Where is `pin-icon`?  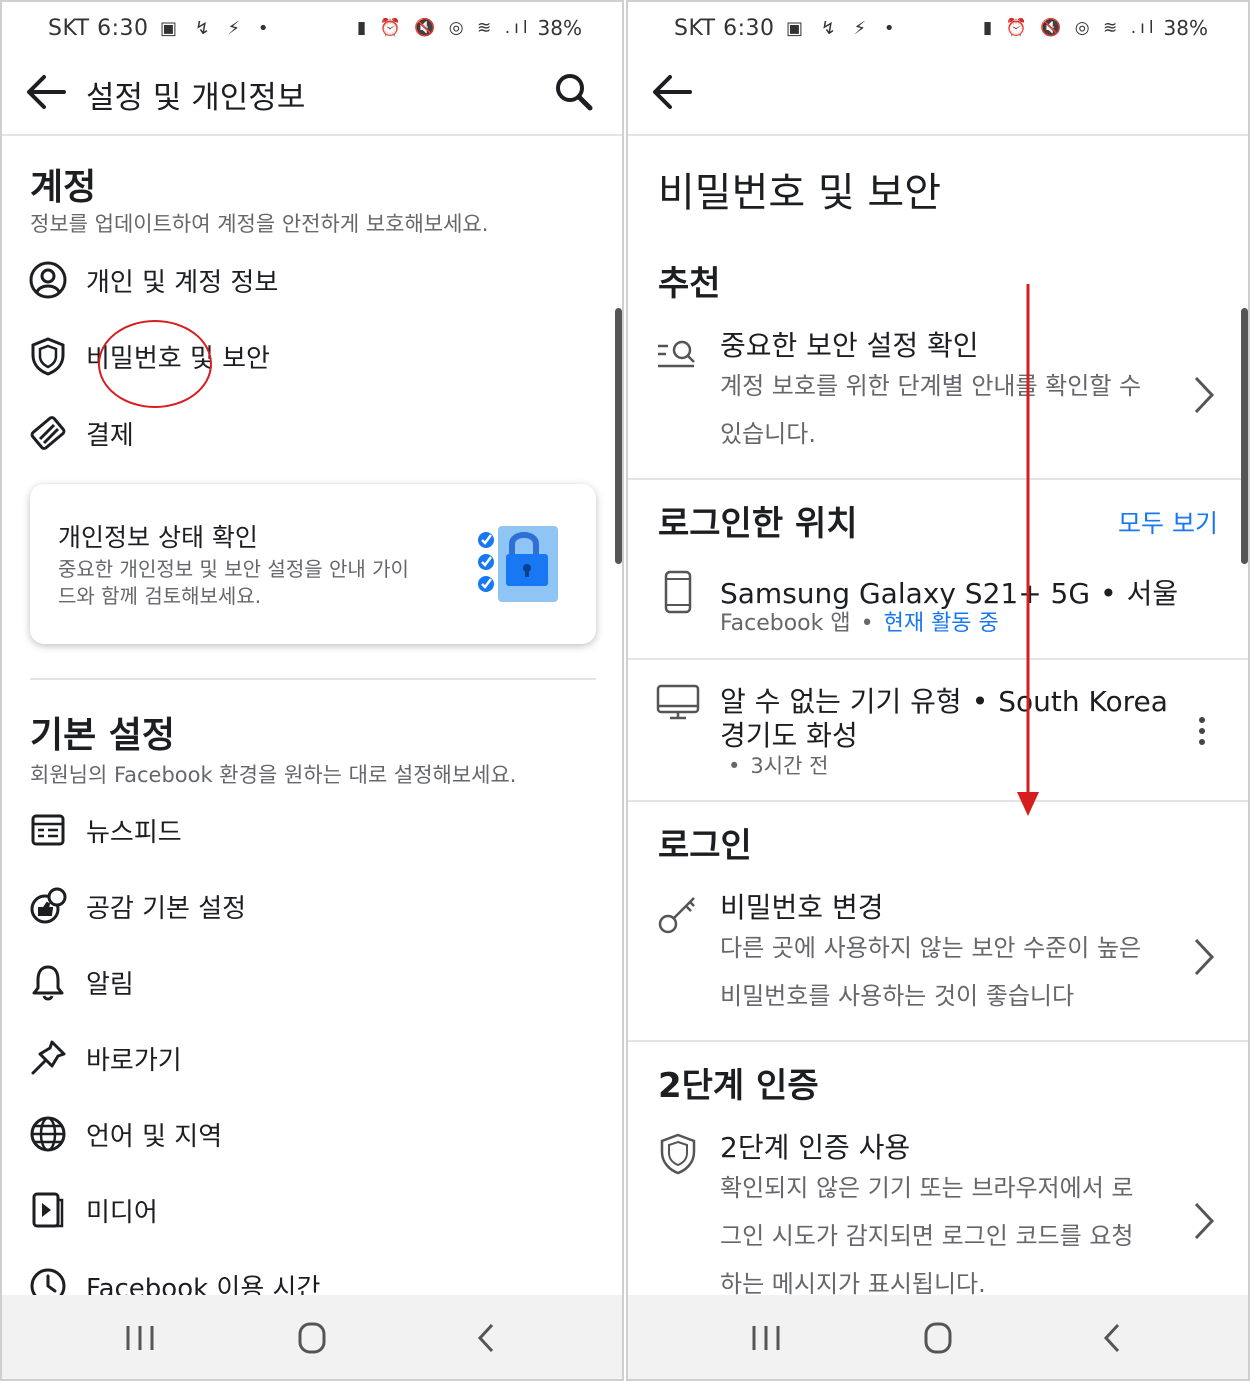
pin-icon is located at coordinates (48, 1057).